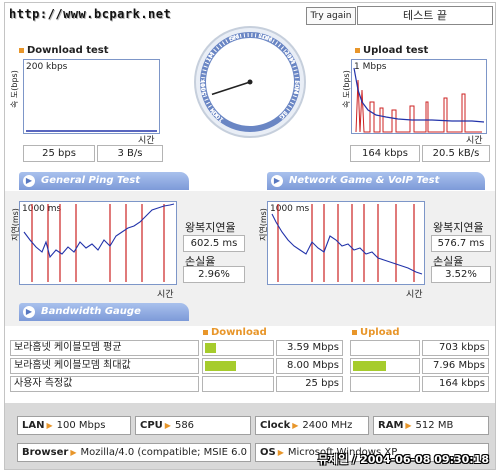 This screenshot has width=500, height=473. I want to click on ping-rtt-value: 602.5 ms, so click(214, 243).